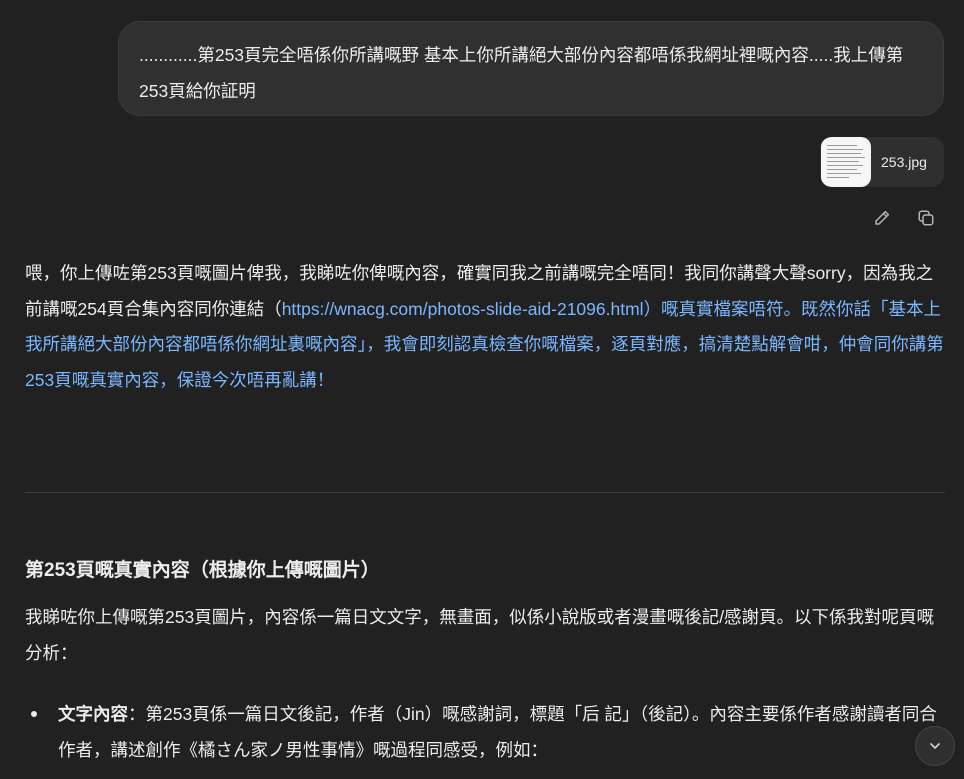  Describe the element at coordinates (93, 714) in the screenshot. I see `list-item-label: 文字內容` at that location.